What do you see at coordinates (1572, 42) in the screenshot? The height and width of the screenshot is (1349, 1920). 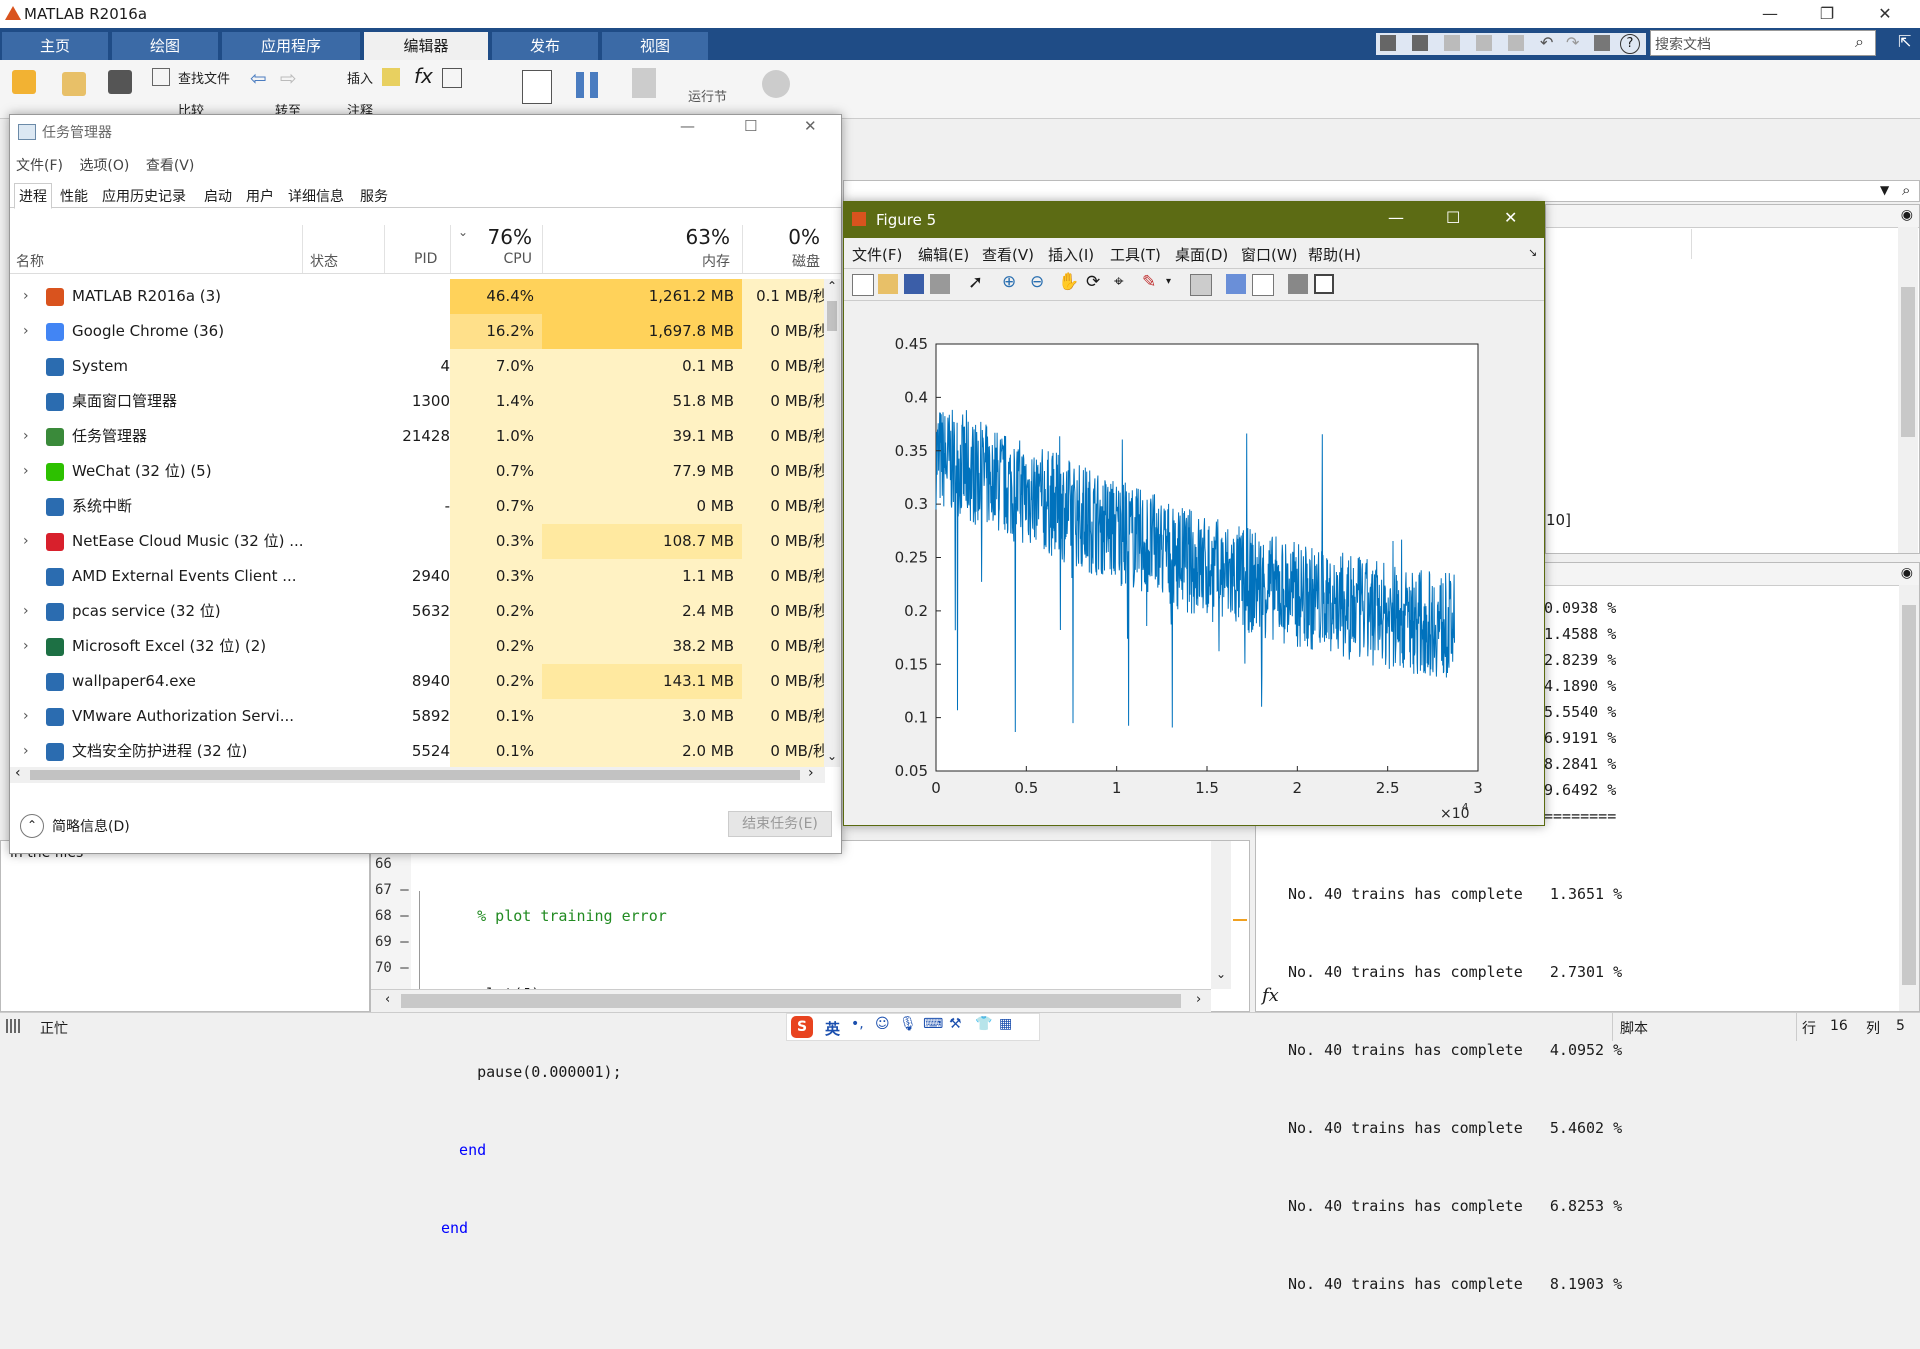 I see `redo-icon: ↷` at bounding box center [1572, 42].